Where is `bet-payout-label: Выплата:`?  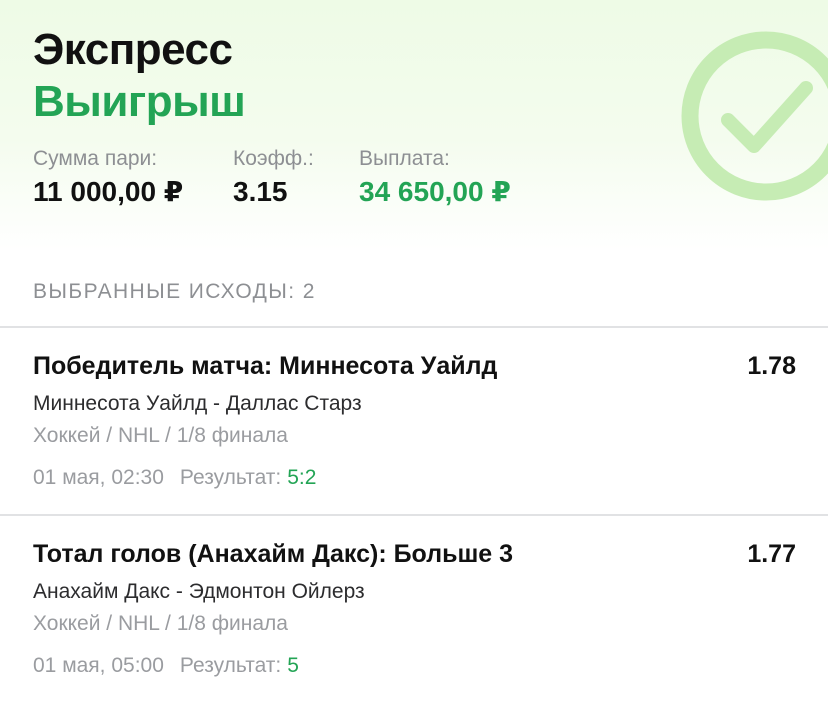
bet-payout-label: Выплата: is located at coordinates (404, 158).